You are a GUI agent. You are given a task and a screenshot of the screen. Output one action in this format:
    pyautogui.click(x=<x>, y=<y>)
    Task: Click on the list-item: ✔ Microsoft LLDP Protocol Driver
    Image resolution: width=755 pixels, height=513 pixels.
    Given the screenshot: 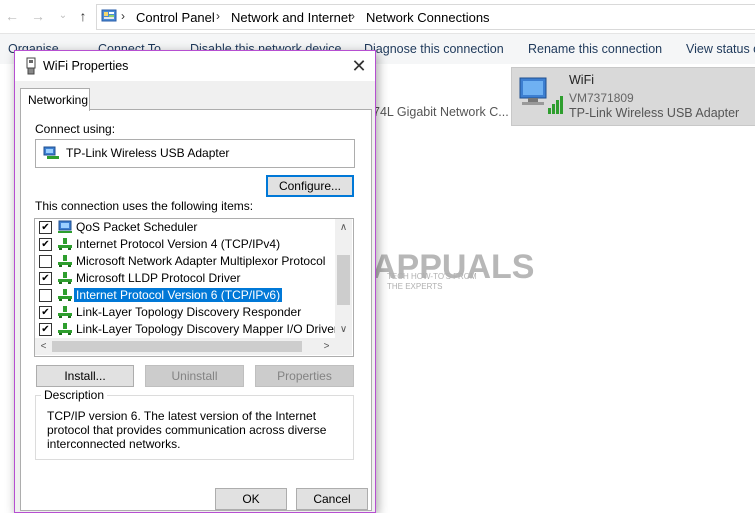 What is the action you would take?
    pyautogui.click(x=185, y=278)
    